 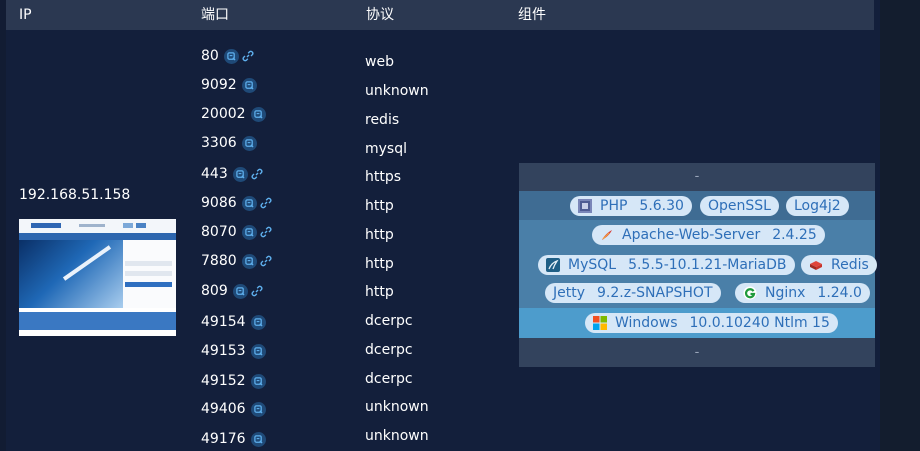 I want to click on port-protocol: redis, so click(x=382, y=120).